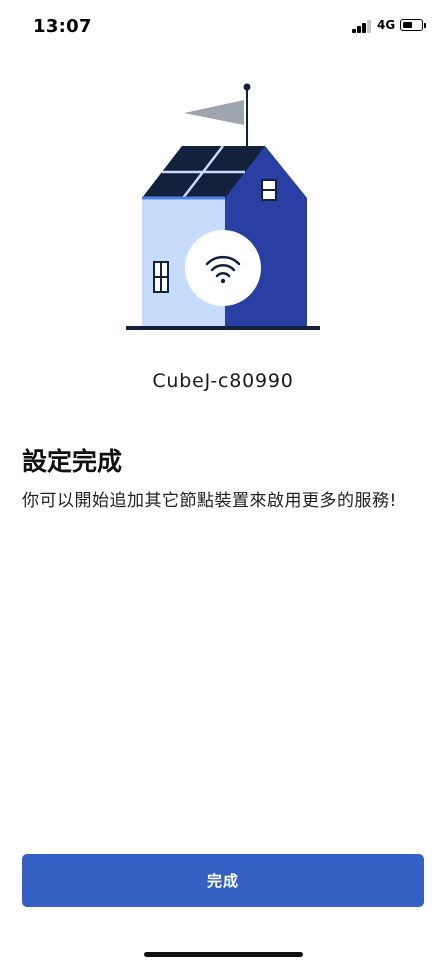  I want to click on battery-level, so click(407, 24).